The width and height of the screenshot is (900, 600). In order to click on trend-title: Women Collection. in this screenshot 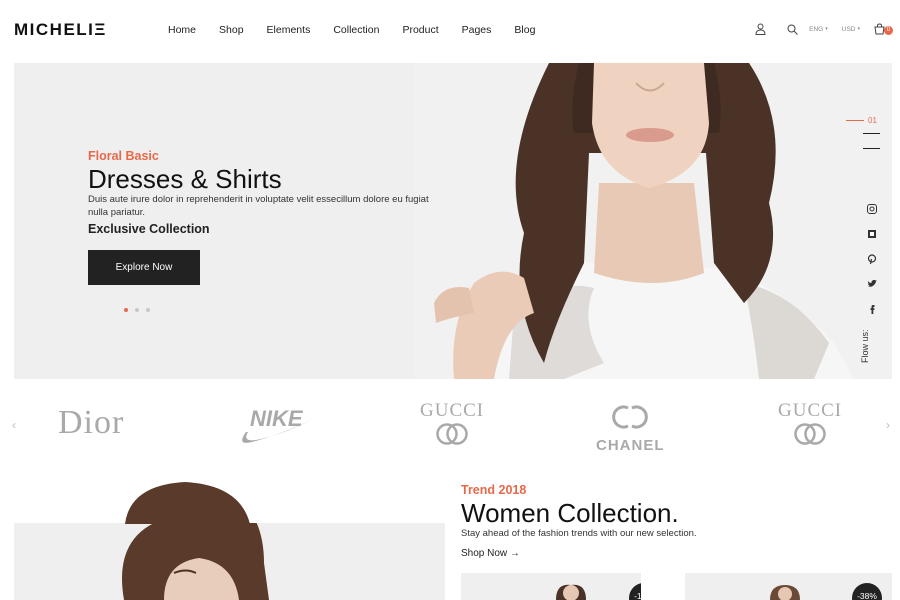, I will do `click(570, 513)`.